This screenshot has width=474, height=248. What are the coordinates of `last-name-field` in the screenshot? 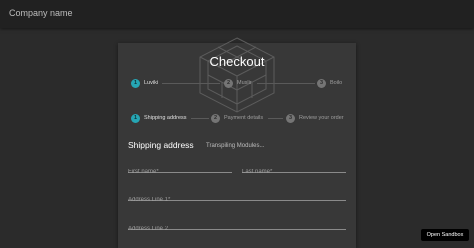 It's located at (294, 169).